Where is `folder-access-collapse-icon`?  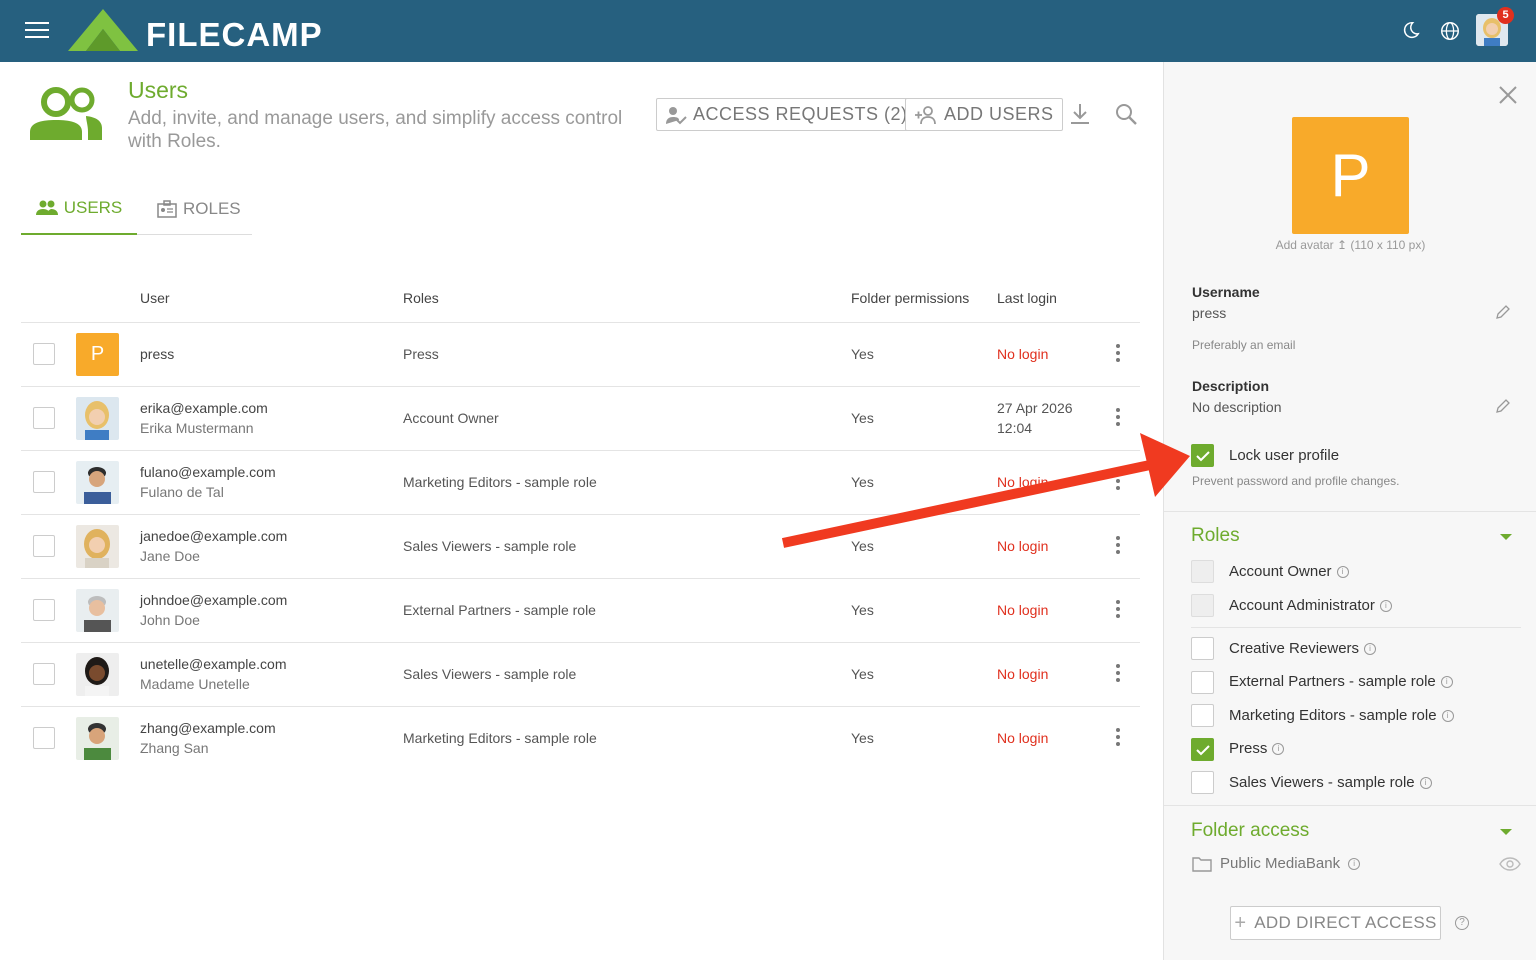
folder-access-collapse-icon is located at coordinates (1506, 832).